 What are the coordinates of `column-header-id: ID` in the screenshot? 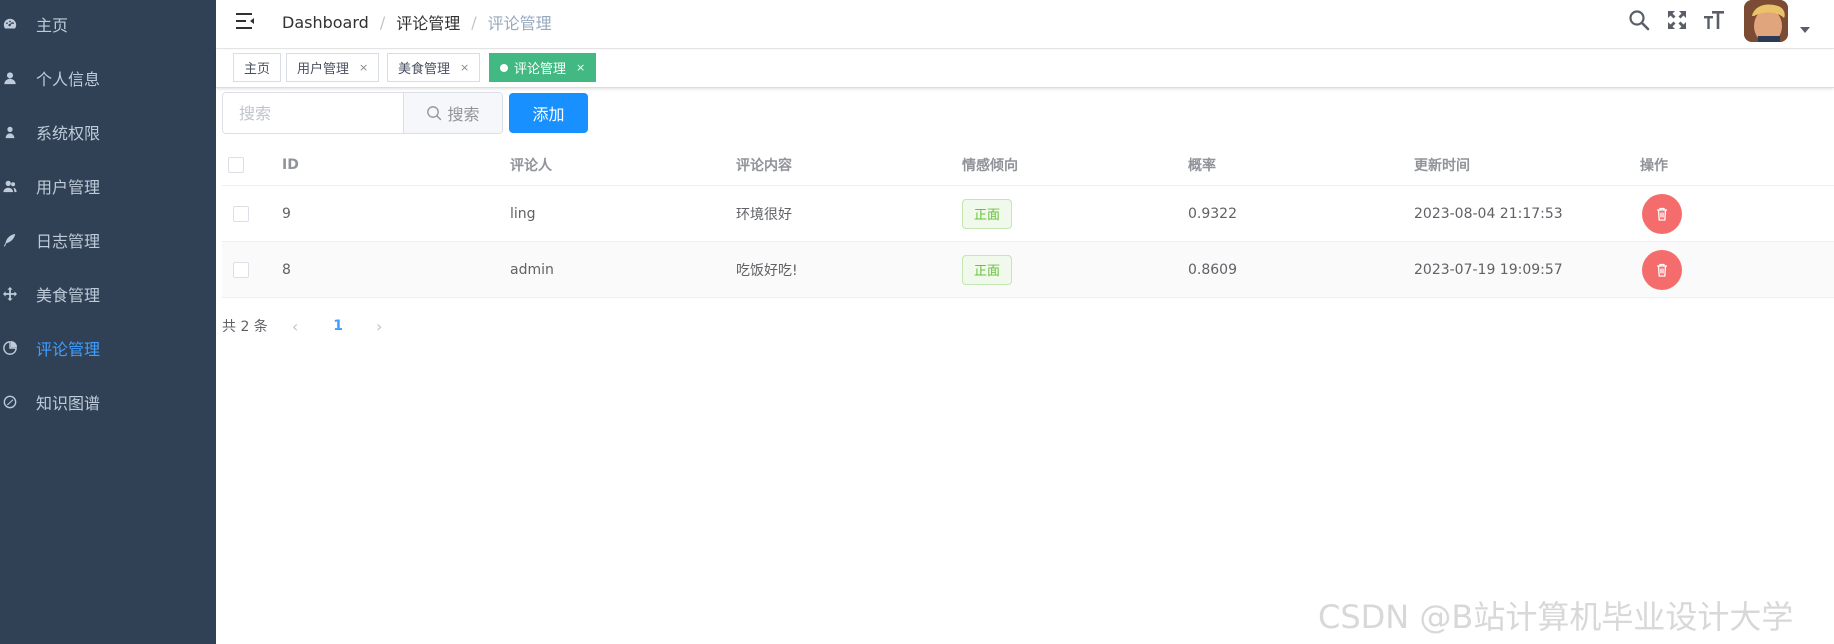 It's located at (290, 164).